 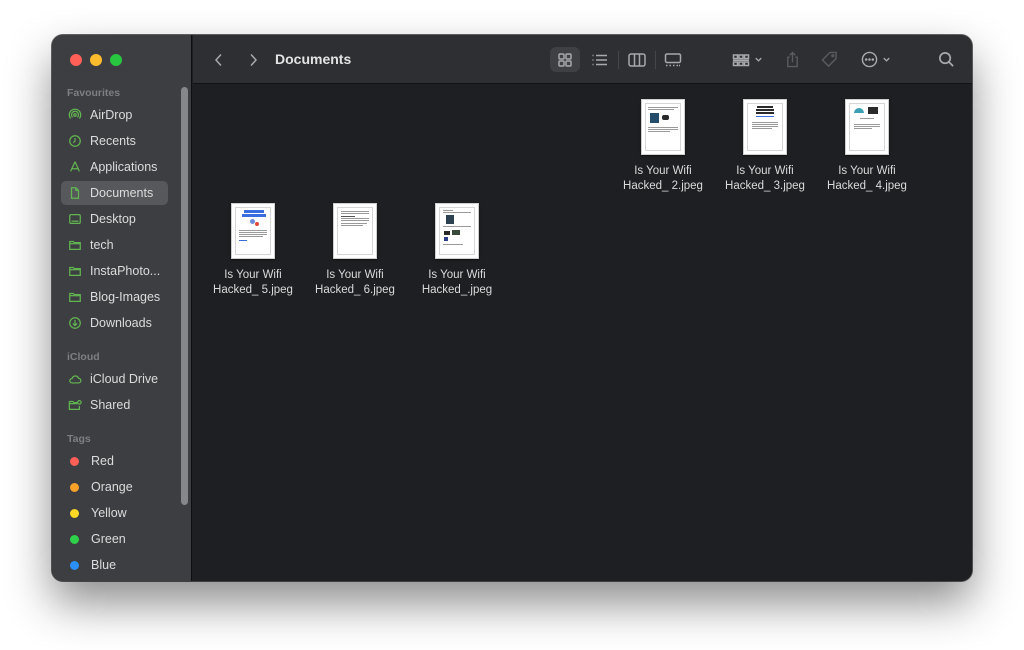 What do you see at coordinates (75, 405) in the screenshot?
I see `shared-folder-icon` at bounding box center [75, 405].